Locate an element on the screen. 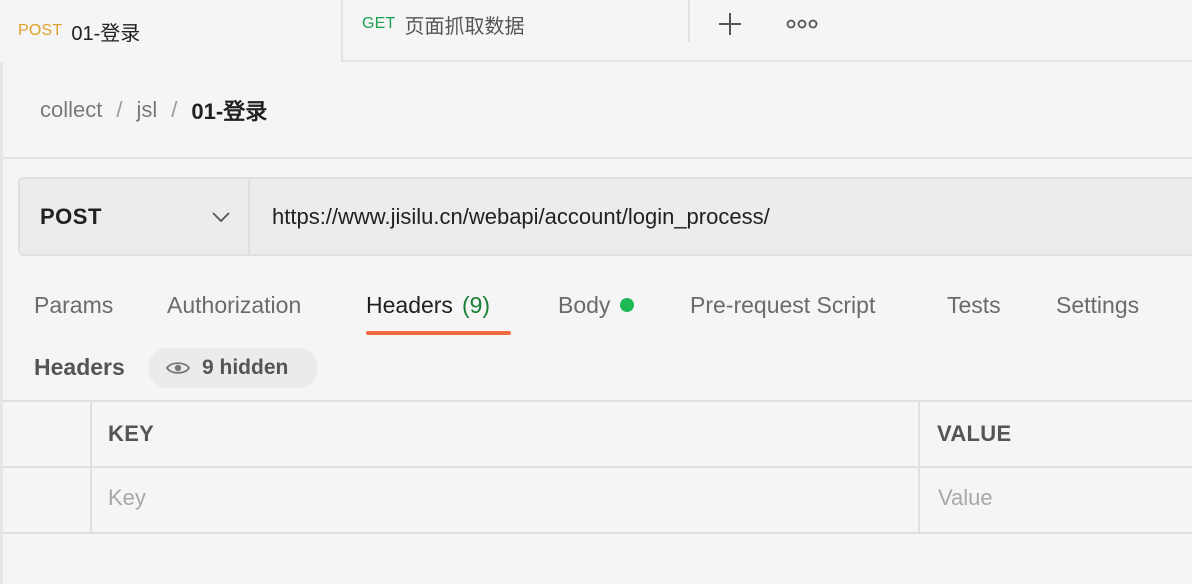 Image resolution: width=1192 pixels, height=584 pixels. tab-label: Body is located at coordinates (584, 304).